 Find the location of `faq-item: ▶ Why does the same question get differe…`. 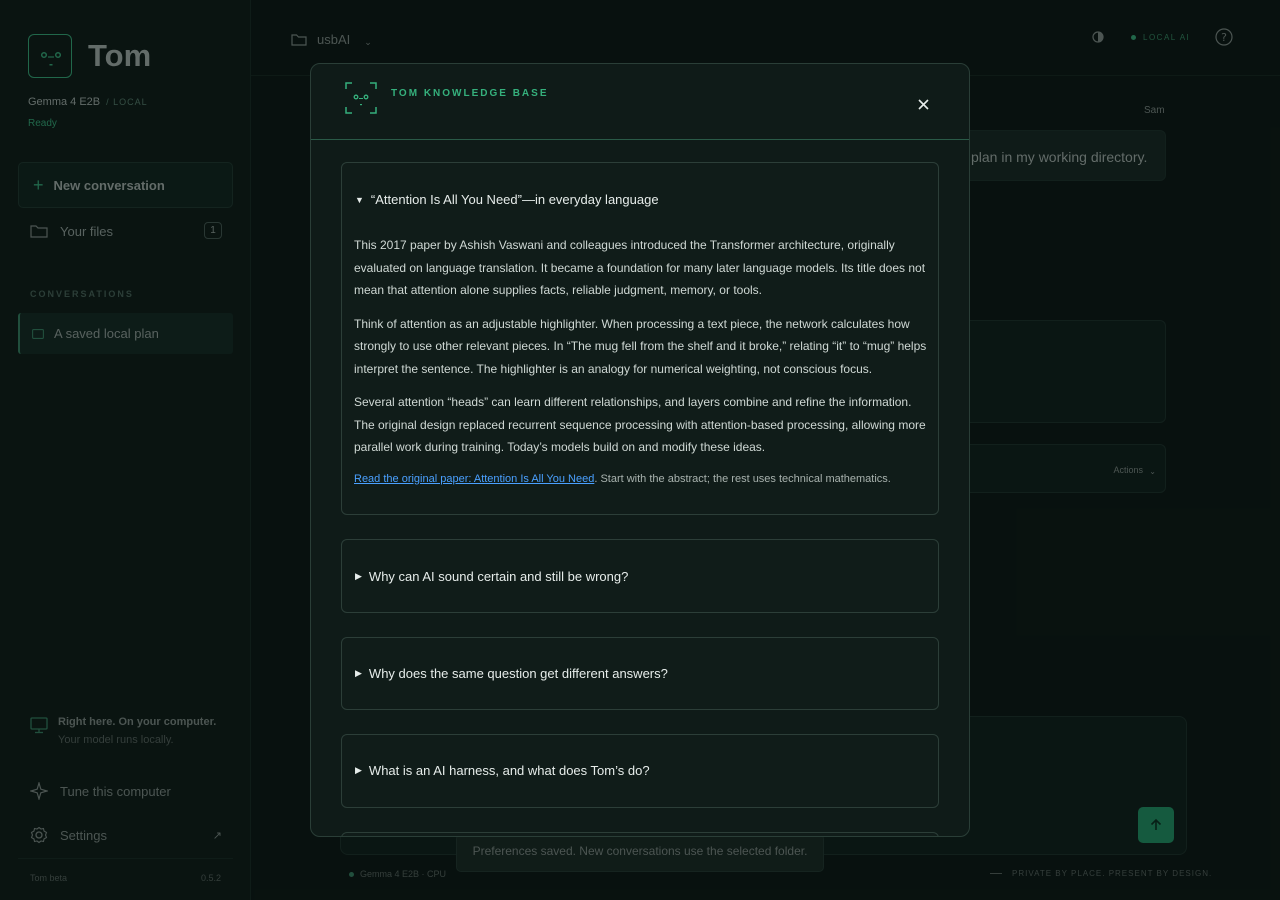

faq-item: ▶ Why does the same question get differe… is located at coordinates (640, 673).